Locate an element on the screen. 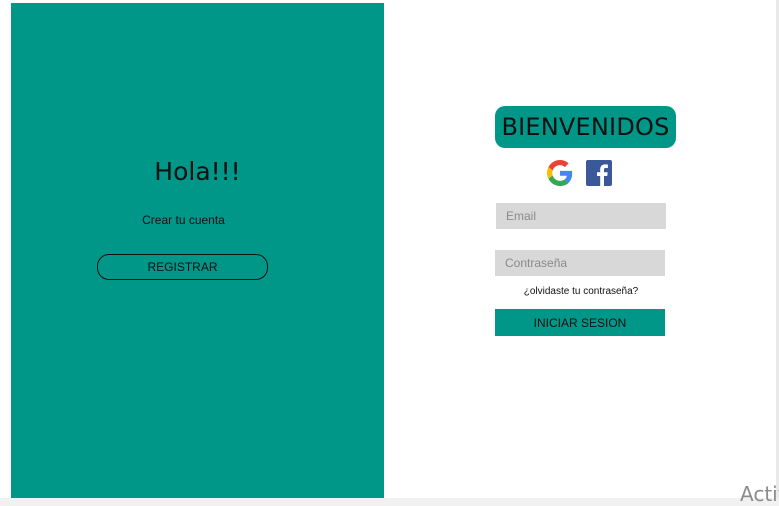  activation-watermark: Activ is located at coordinates (759, 494).